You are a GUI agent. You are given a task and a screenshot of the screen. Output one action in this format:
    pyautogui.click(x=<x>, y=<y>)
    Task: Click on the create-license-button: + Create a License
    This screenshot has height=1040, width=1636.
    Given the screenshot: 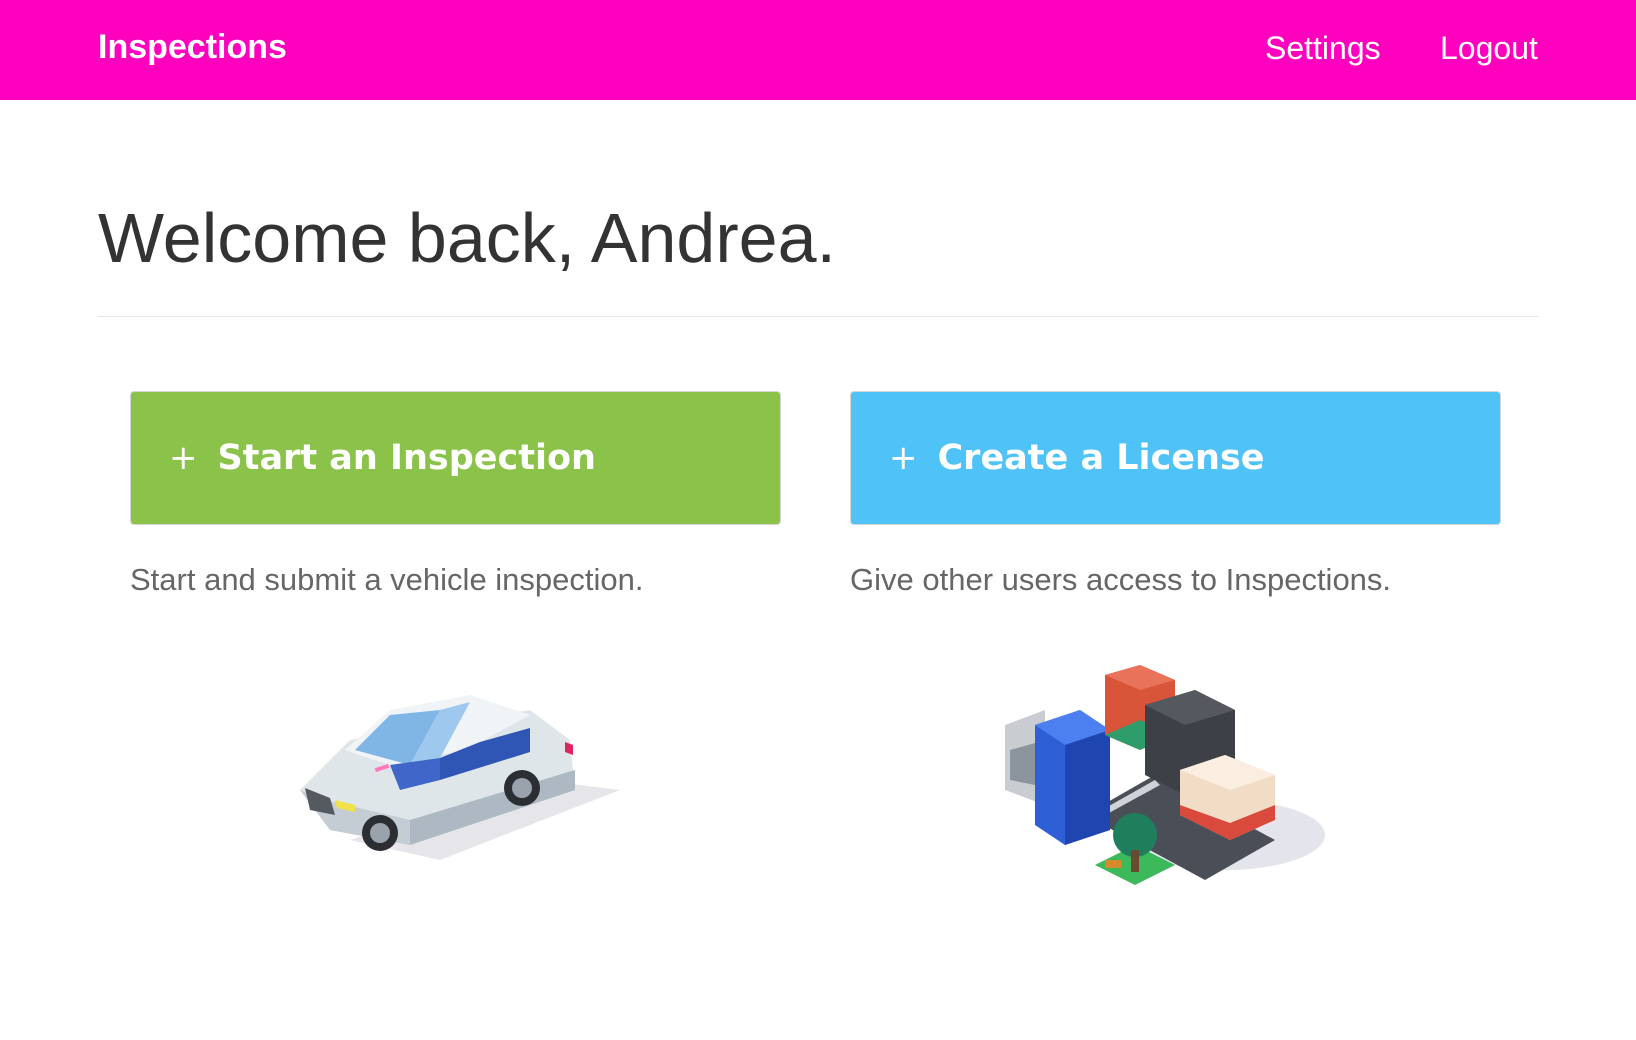 What is the action you would take?
    pyautogui.click(x=1175, y=458)
    